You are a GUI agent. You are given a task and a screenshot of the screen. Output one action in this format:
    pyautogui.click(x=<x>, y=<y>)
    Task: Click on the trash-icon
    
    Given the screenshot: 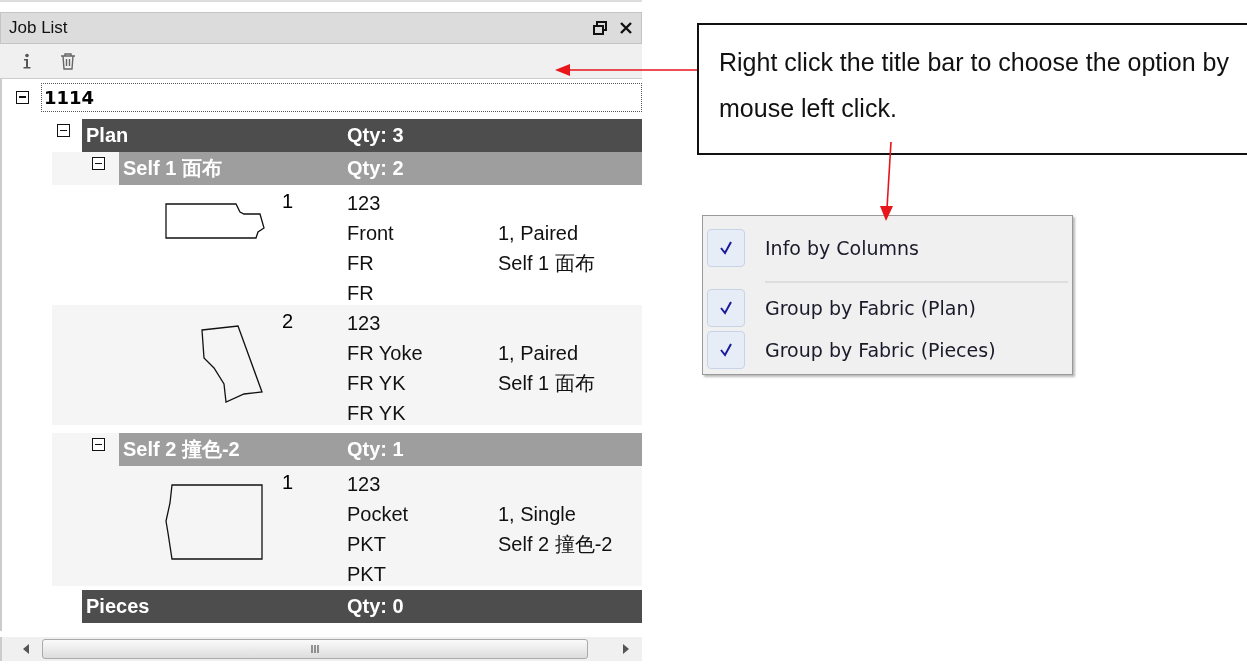 What is the action you would take?
    pyautogui.click(x=68, y=61)
    